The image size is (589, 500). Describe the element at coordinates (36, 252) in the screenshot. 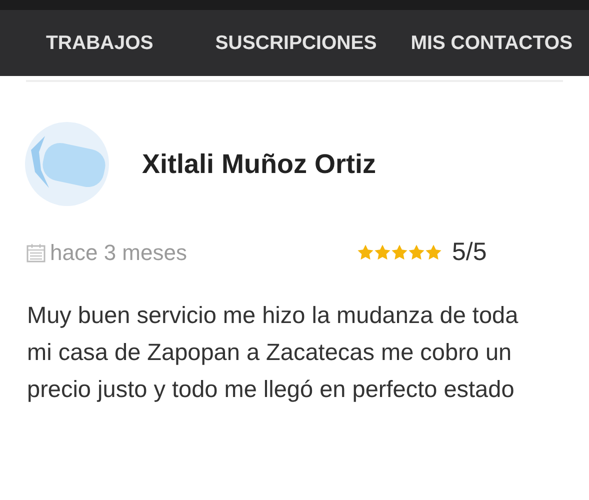

I see `calendar-icon` at that location.